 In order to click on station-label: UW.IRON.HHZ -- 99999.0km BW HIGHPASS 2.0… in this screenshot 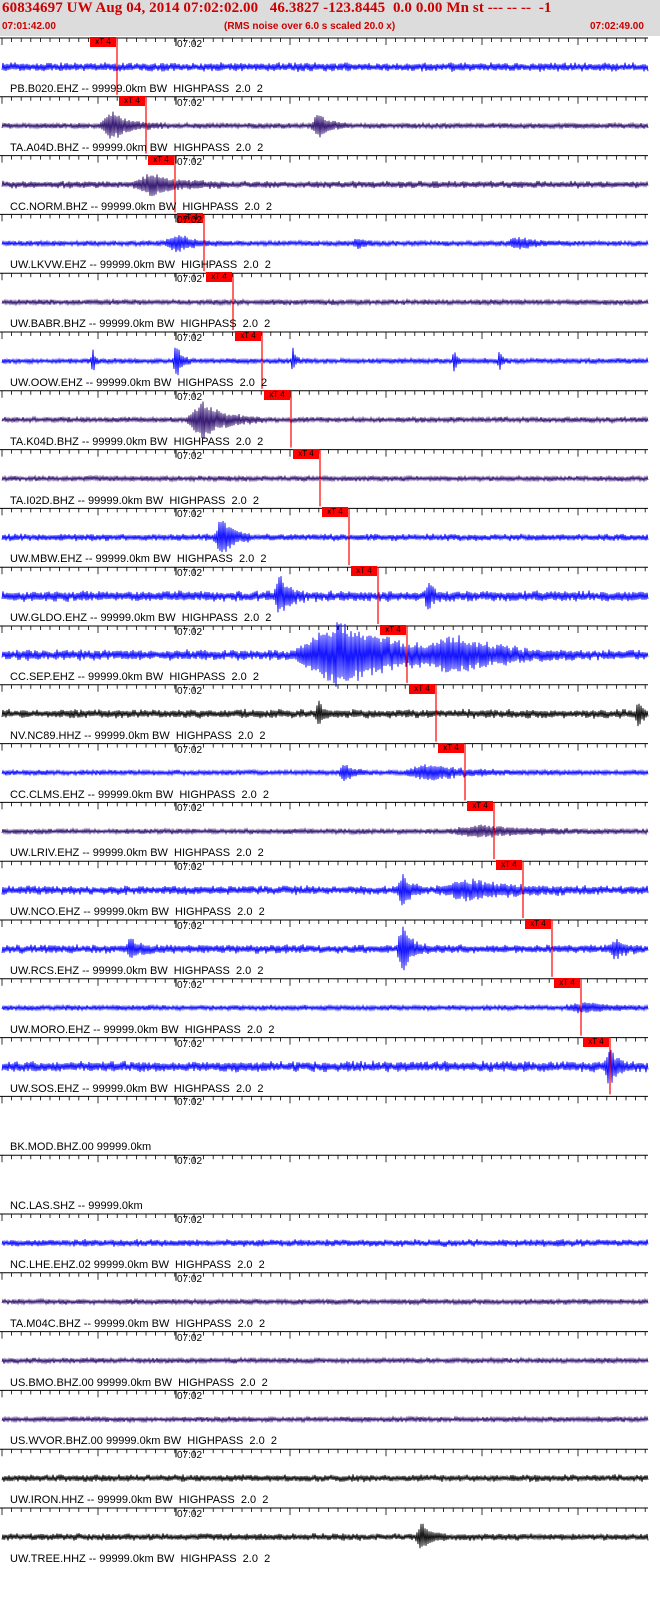, I will do `click(139, 1500)`.